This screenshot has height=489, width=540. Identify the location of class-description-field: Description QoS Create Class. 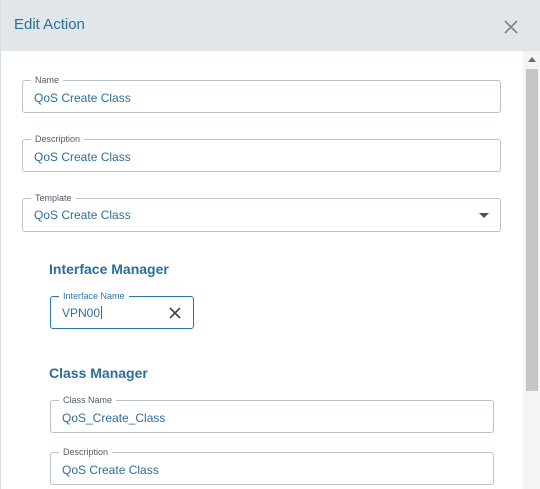
(272, 465).